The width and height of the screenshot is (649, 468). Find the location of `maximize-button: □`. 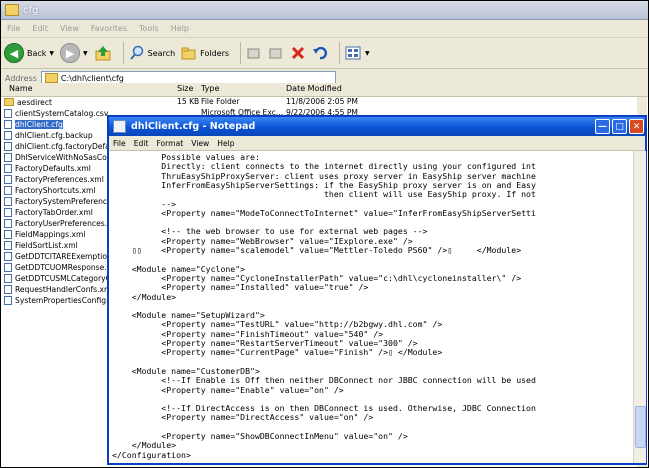

maximize-button: □ is located at coordinates (619, 126).